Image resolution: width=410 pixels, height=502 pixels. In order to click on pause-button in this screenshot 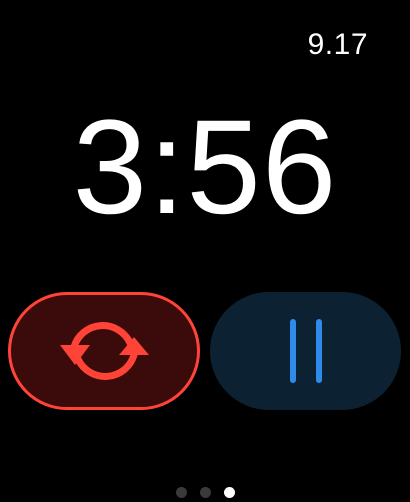, I will do `click(305, 351)`.